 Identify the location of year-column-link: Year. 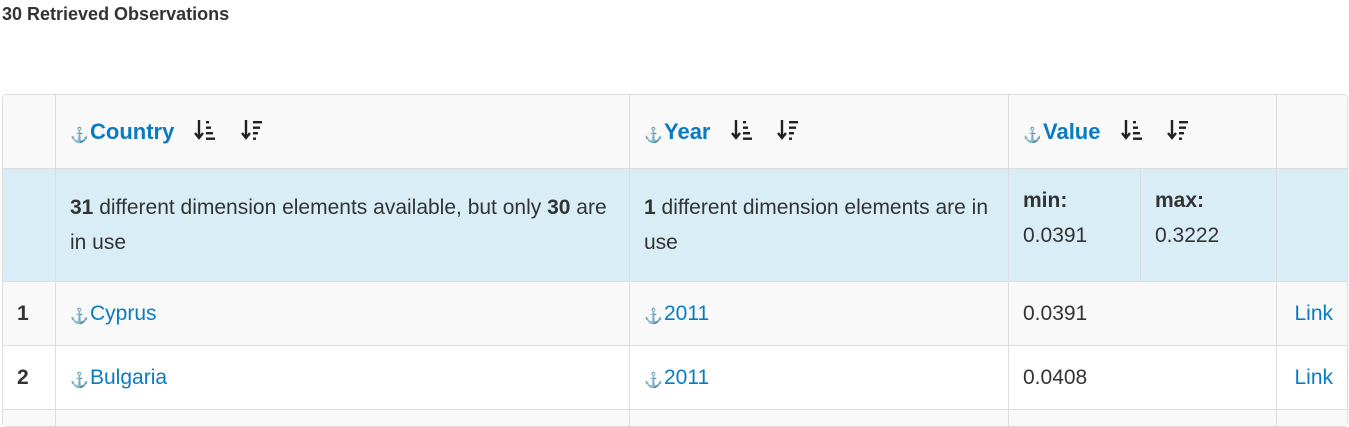
(687, 131).